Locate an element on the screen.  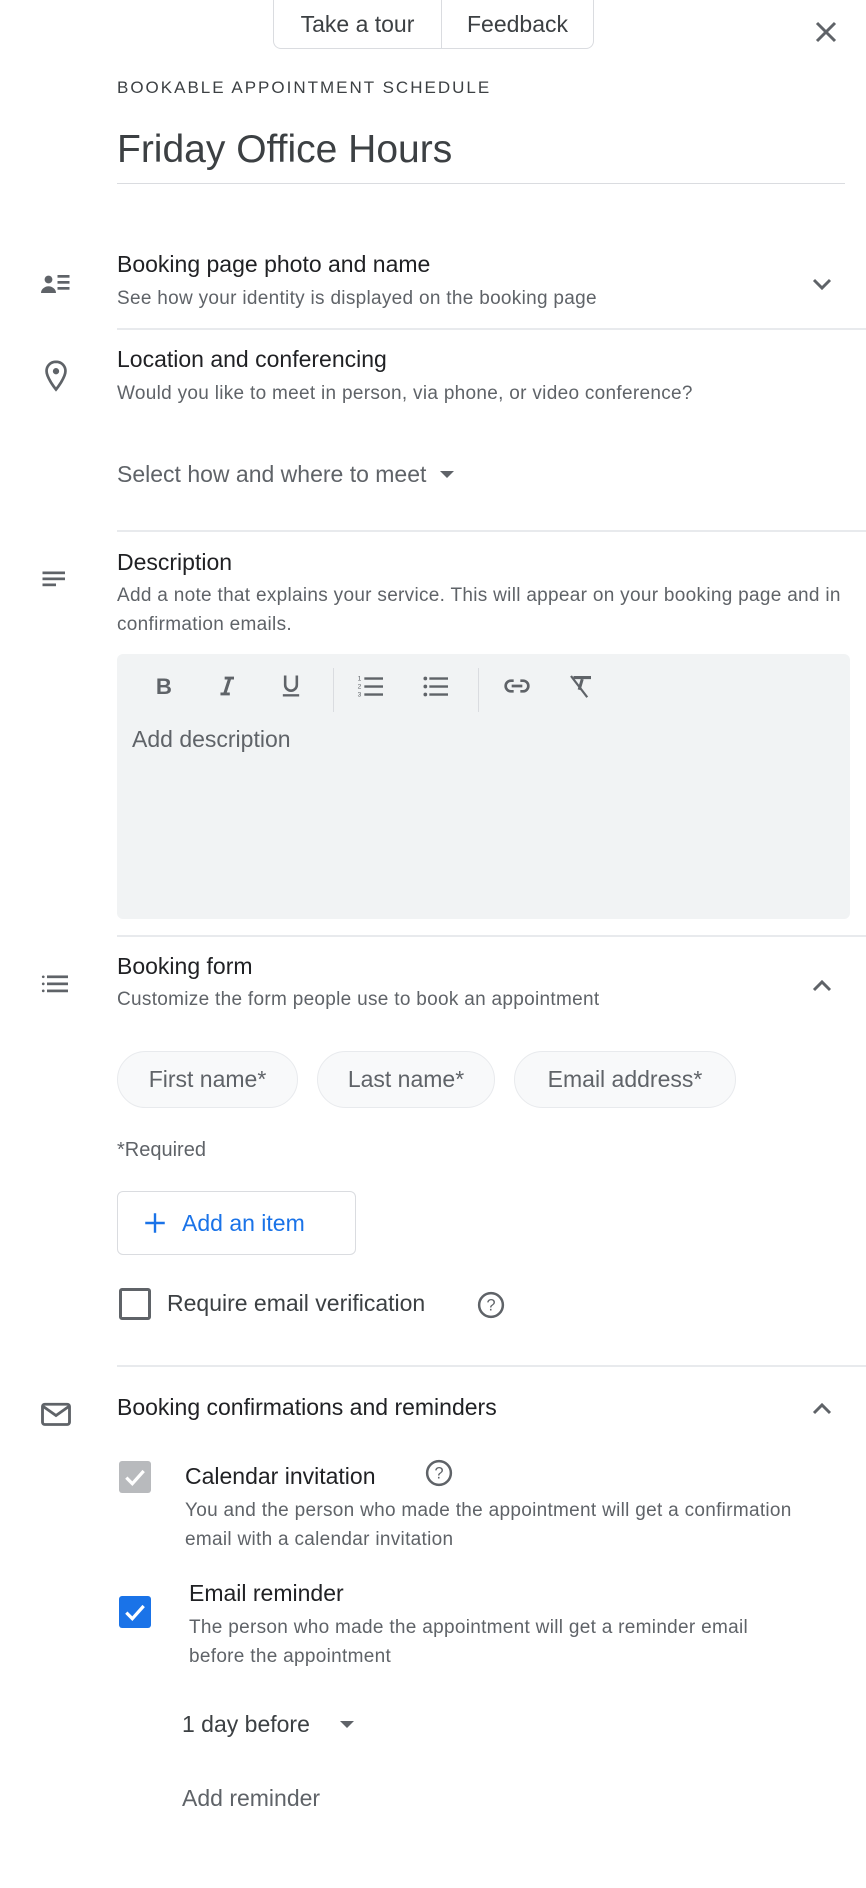
svg-text: 2 is located at coordinates (360, 687).